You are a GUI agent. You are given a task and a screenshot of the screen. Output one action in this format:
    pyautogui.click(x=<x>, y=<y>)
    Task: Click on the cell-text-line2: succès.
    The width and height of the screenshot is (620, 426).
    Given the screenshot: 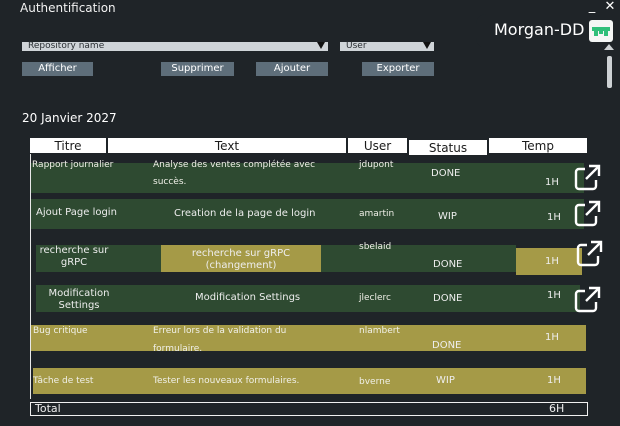 What is the action you would take?
    pyautogui.click(x=170, y=182)
    